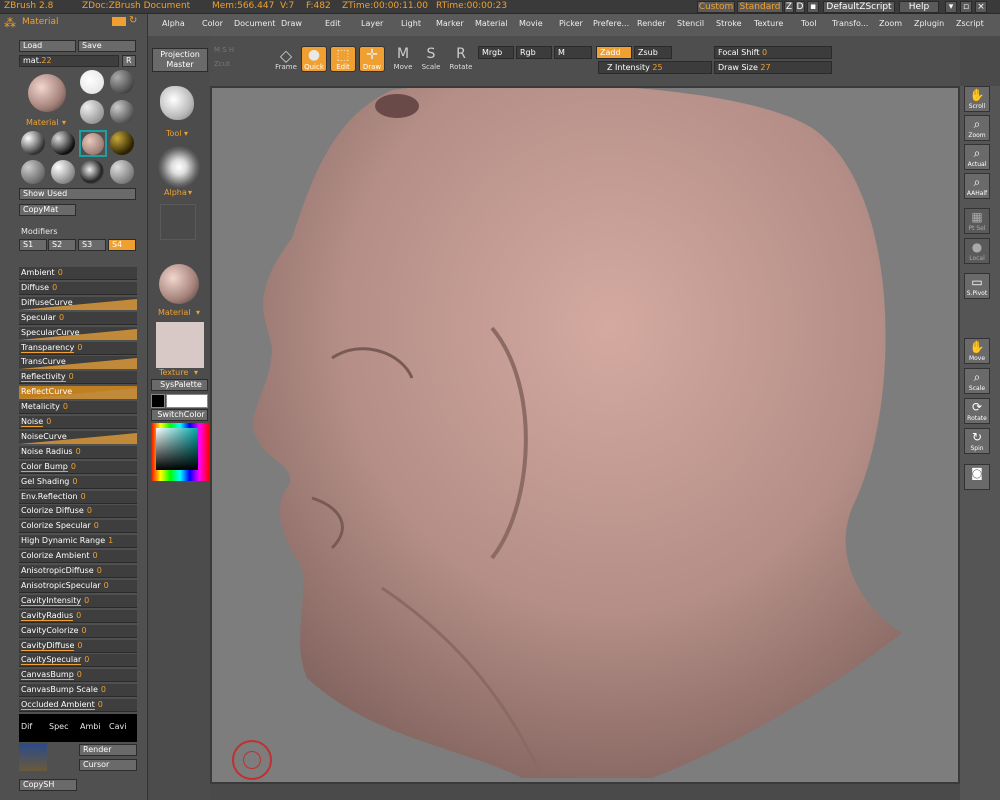 The image size is (1000, 800). I want to click on custom-button: Custom, so click(716, 7).